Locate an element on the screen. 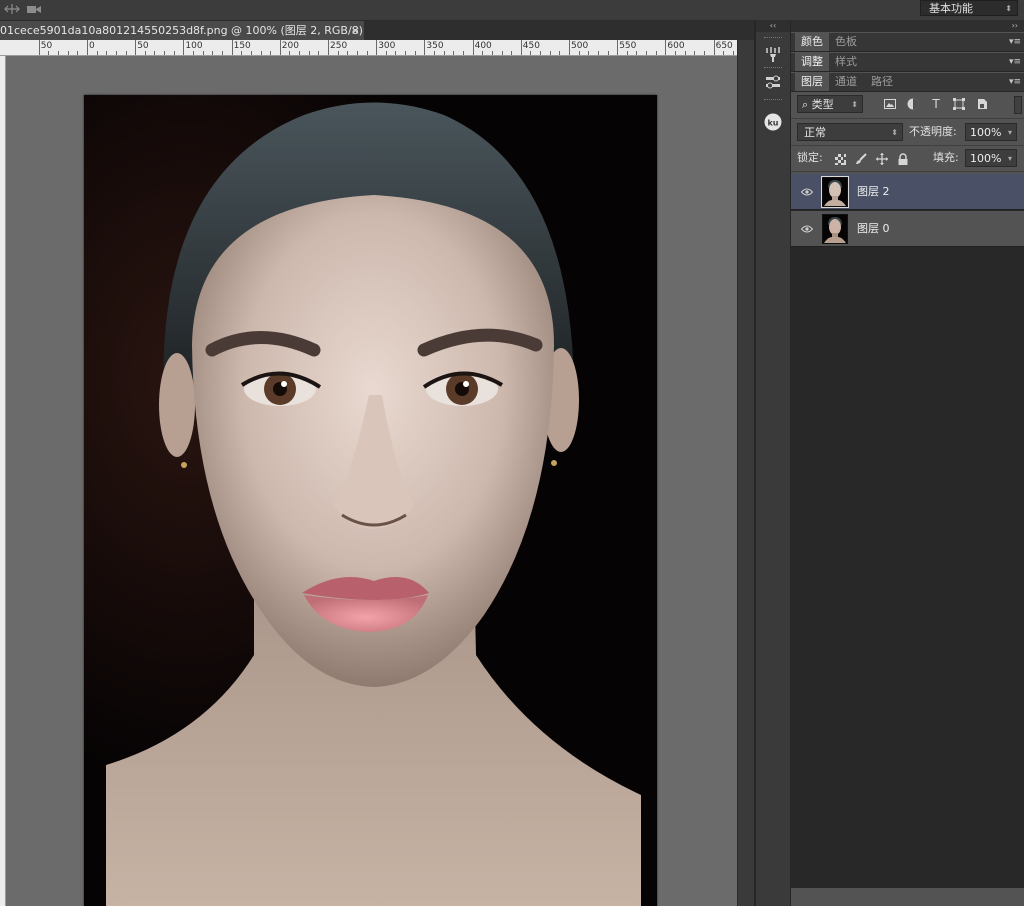 This screenshot has height=906, width=1024. filter-label: 类型 is located at coordinates (822, 104).